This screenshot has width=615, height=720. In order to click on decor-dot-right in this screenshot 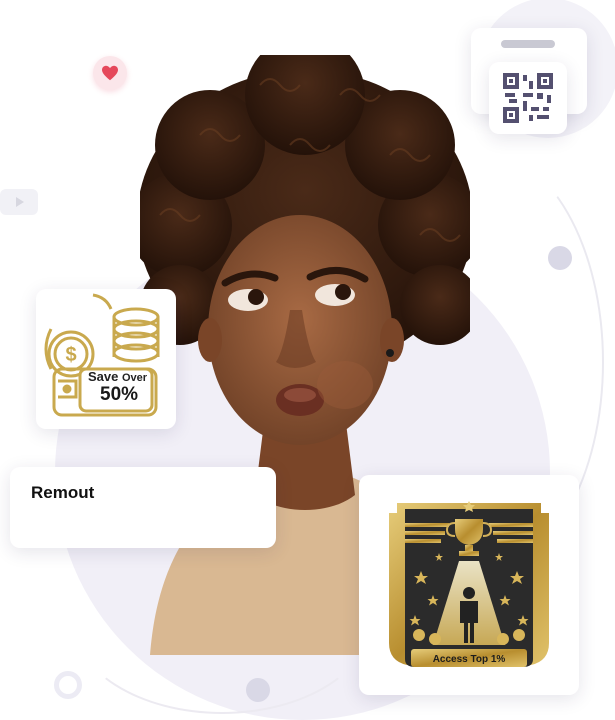, I will do `click(560, 258)`.